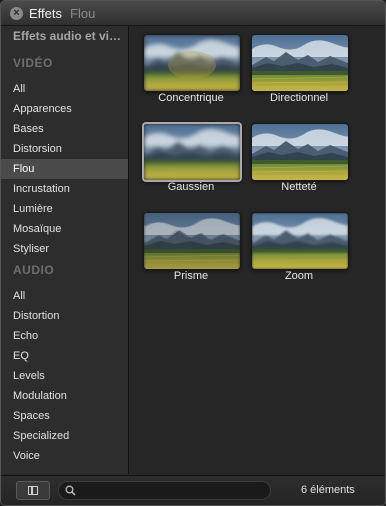 This screenshot has height=506, width=386. What do you see at coordinates (64, 229) in the screenshot?
I see `sidebar-item-mosaique: Mosaïque` at bounding box center [64, 229].